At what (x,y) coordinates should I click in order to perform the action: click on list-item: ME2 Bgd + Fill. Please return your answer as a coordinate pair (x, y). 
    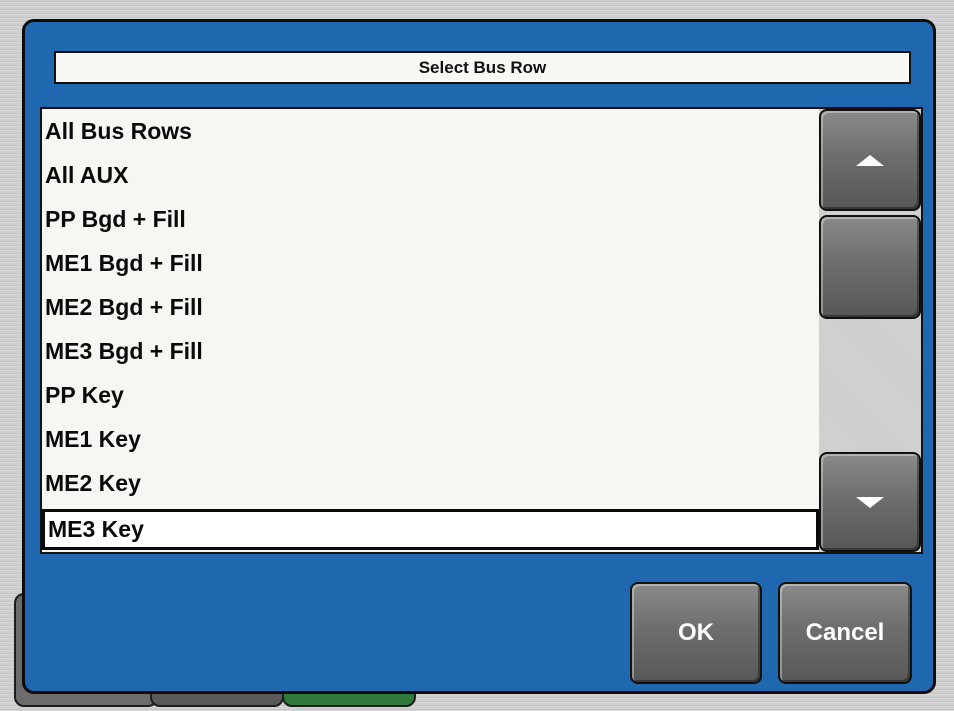
    Looking at the image, I should click on (430, 307).